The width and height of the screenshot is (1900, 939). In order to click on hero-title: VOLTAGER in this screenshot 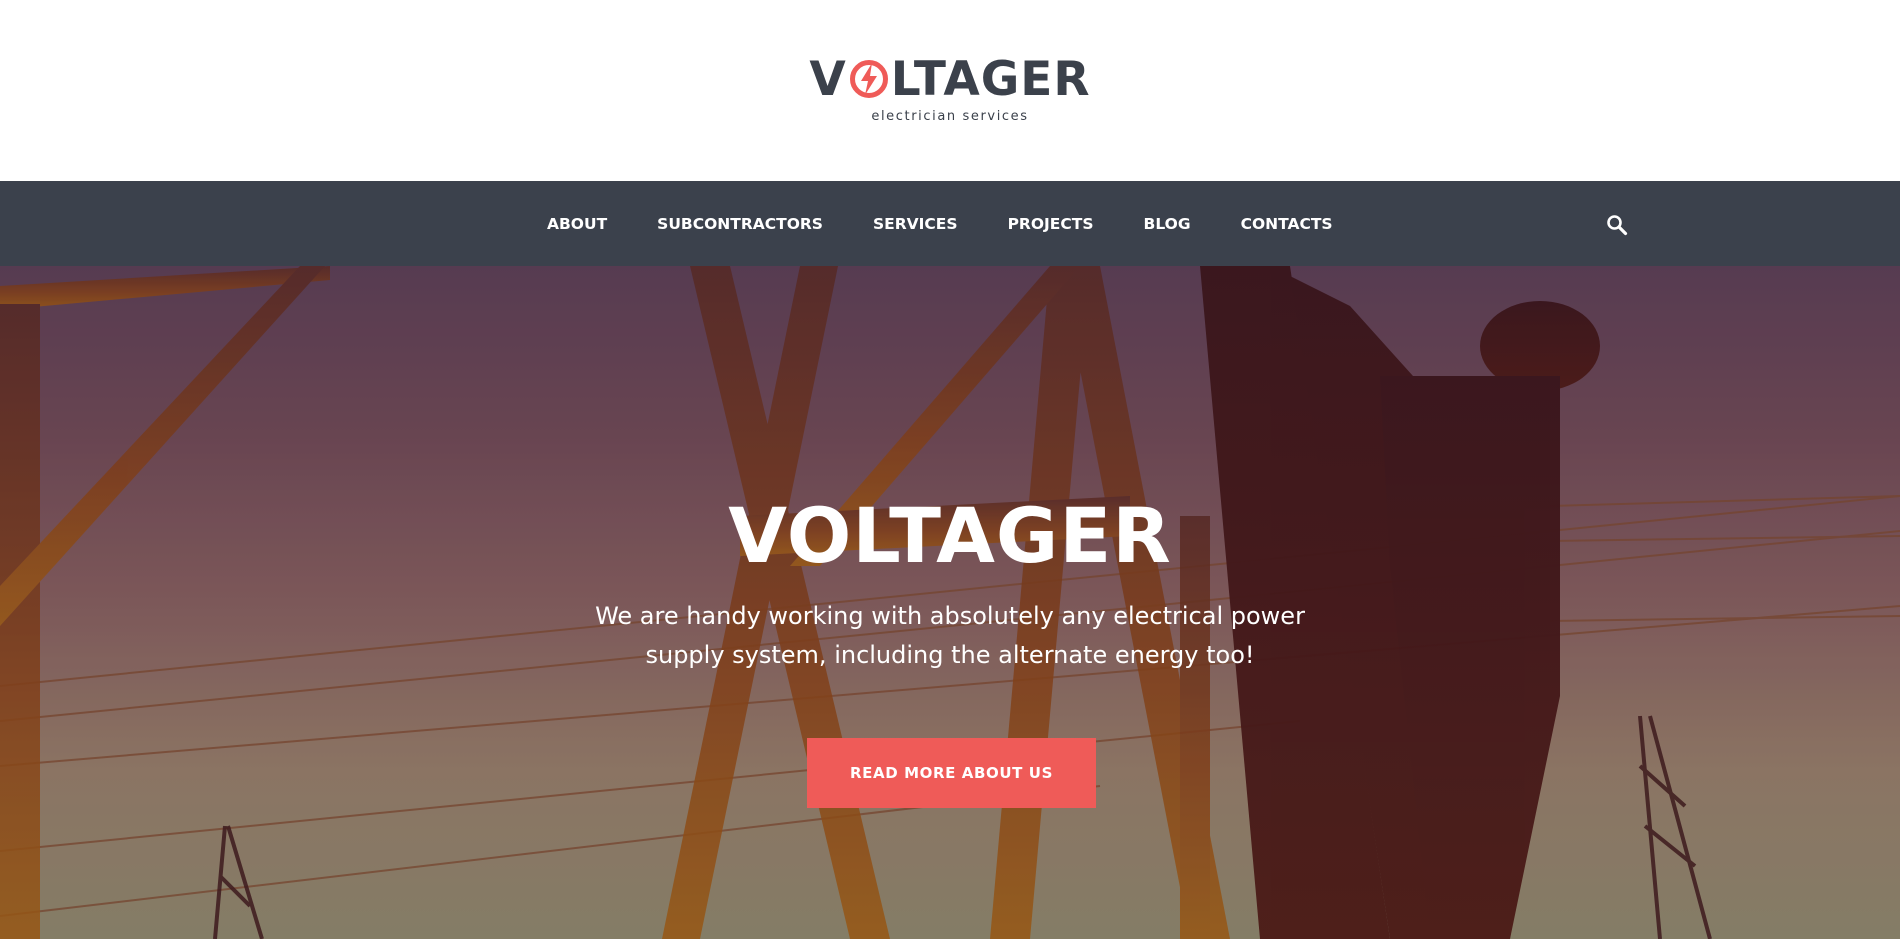, I will do `click(950, 535)`.